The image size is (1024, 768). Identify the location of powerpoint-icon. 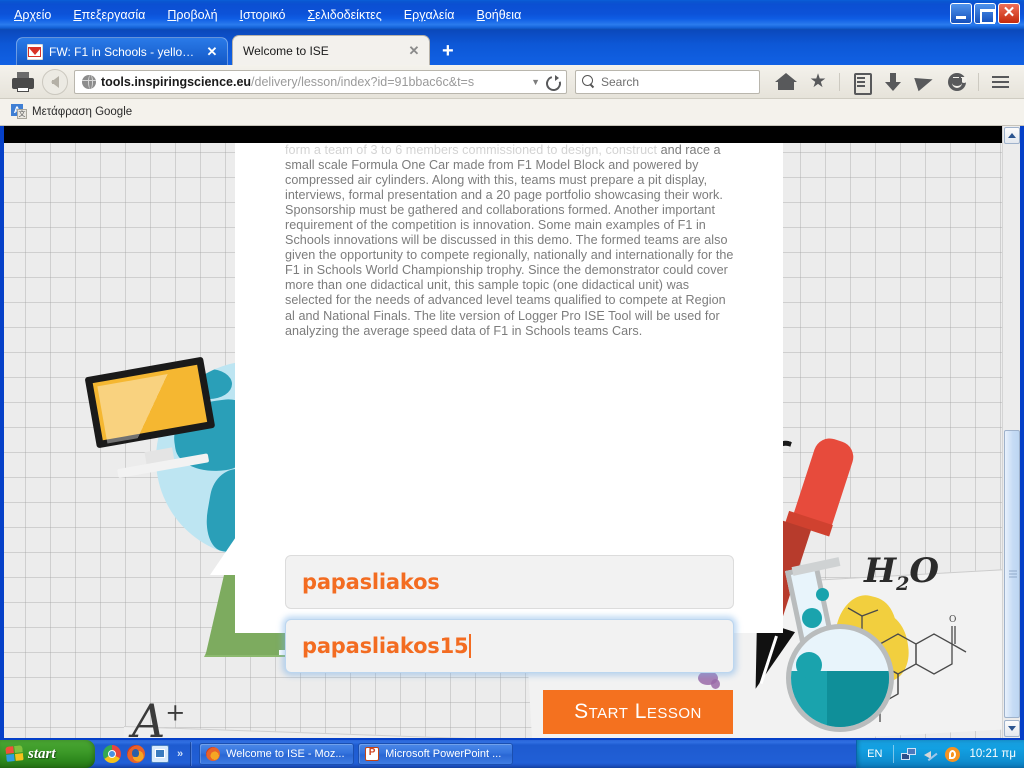
(372, 754).